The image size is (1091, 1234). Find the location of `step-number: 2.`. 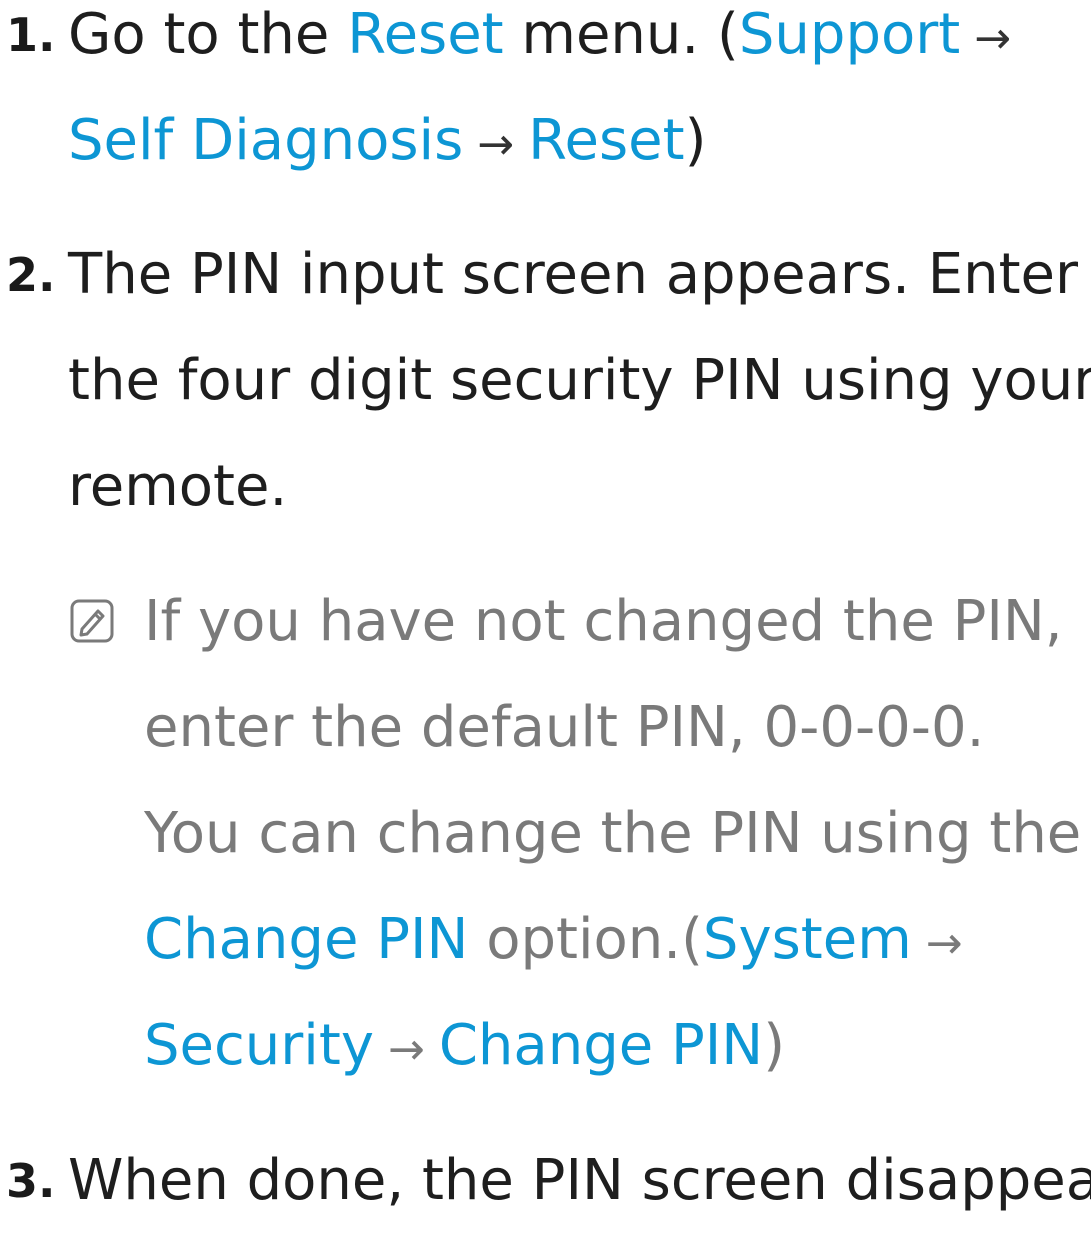

step-number: 2. is located at coordinates (31, 275).